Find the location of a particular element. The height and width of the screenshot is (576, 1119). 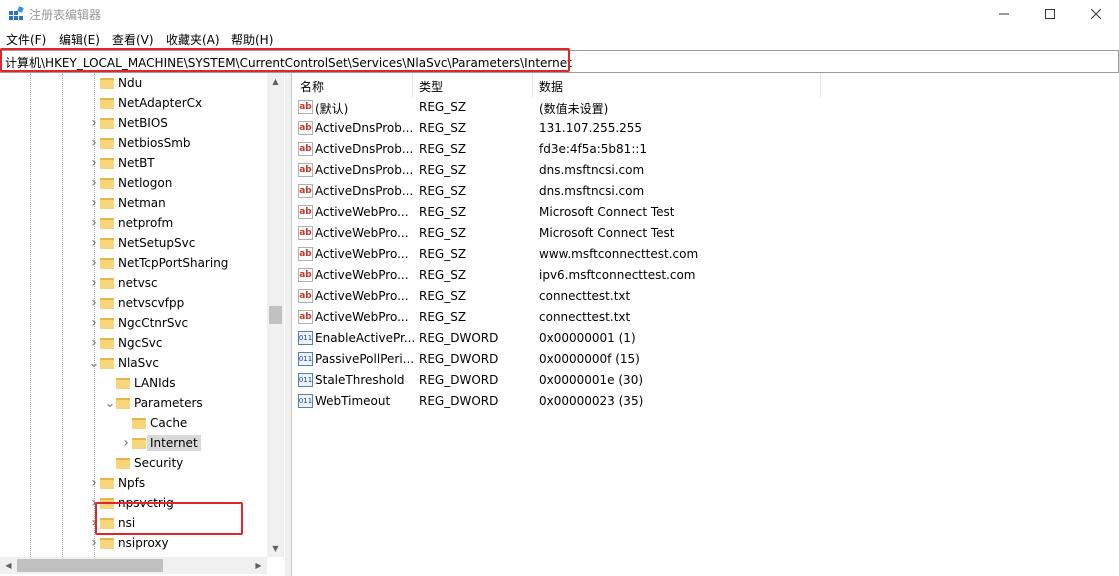

tree-item: LANIds is located at coordinates (140, 383).